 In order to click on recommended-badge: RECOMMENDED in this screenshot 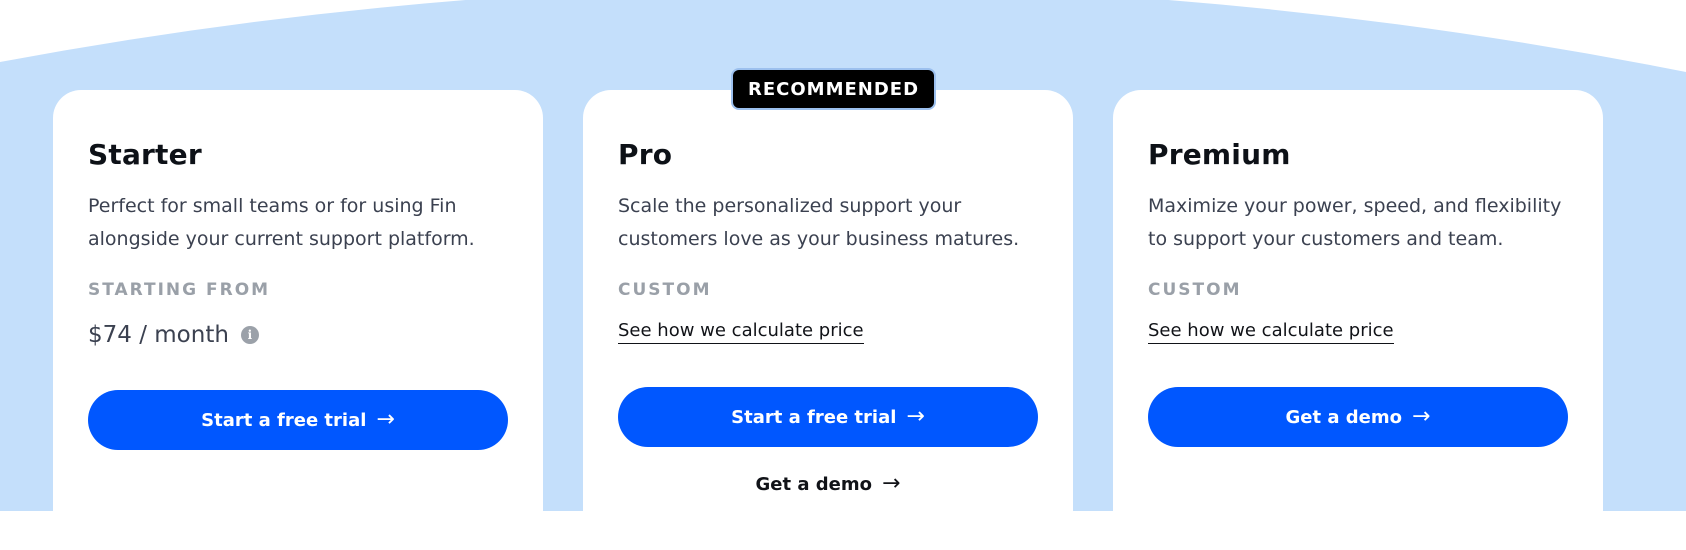, I will do `click(834, 89)`.